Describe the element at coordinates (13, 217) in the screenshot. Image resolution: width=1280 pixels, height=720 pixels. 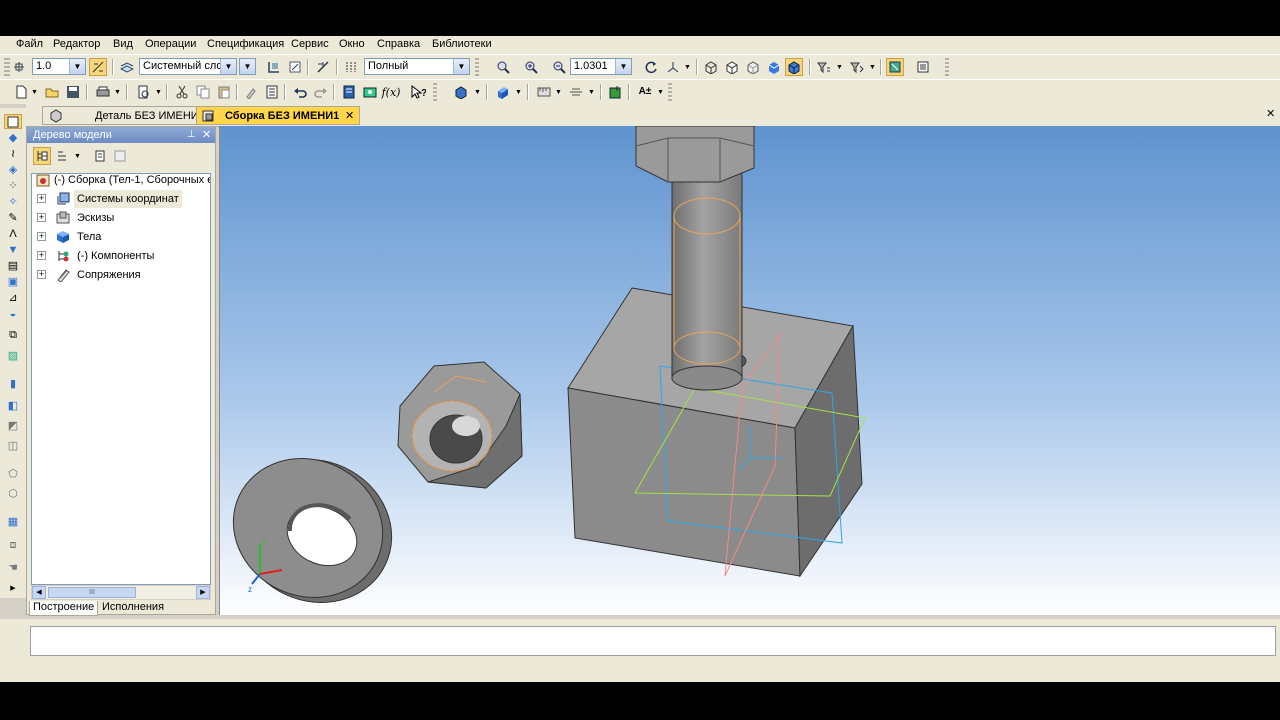
I see `pencil-icon: ✎` at that location.